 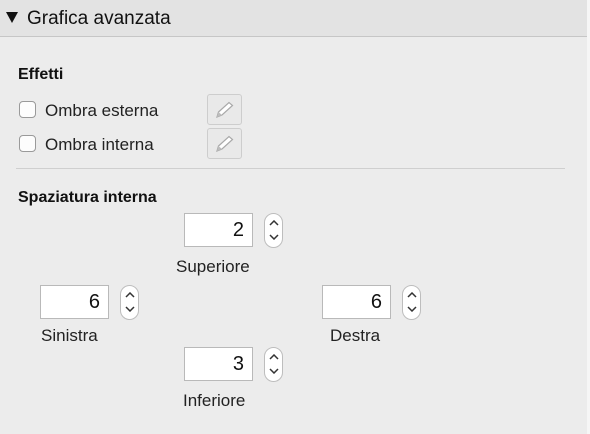 What do you see at coordinates (218, 364) in the screenshot?
I see `padding-bottom-field: 3` at bounding box center [218, 364].